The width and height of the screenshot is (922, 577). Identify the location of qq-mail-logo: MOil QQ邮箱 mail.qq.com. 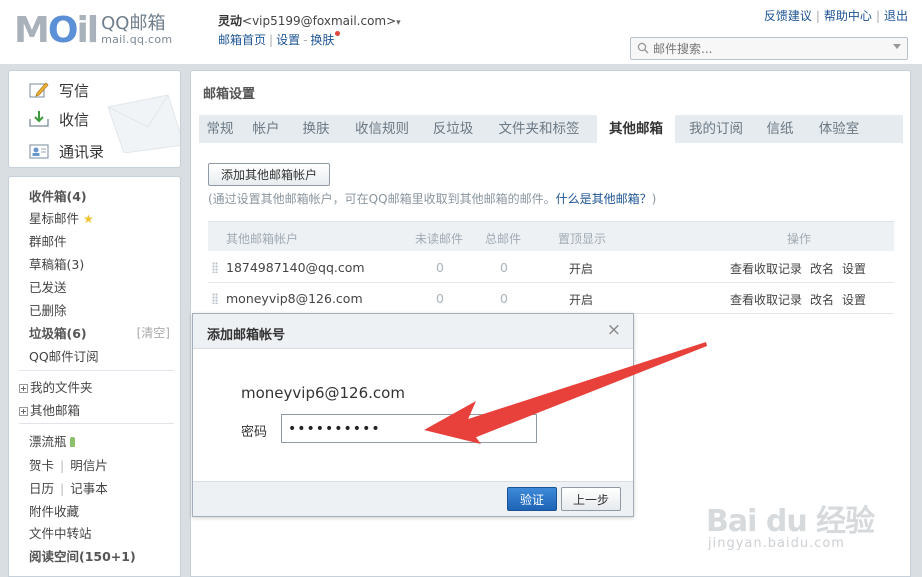
(93, 30).